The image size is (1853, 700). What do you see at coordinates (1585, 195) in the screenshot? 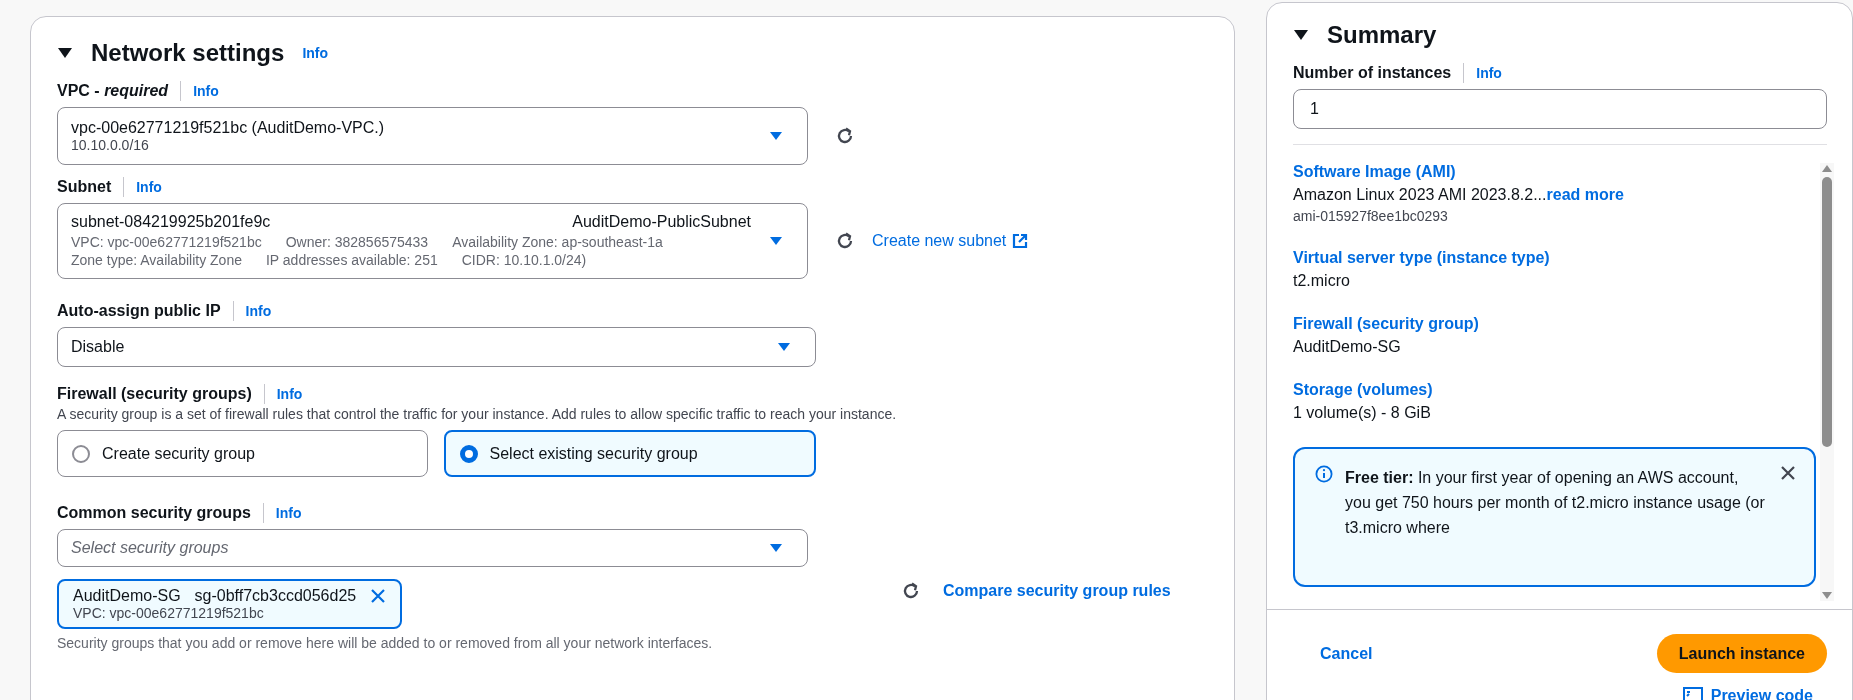
I see `read-more-link: read more` at bounding box center [1585, 195].